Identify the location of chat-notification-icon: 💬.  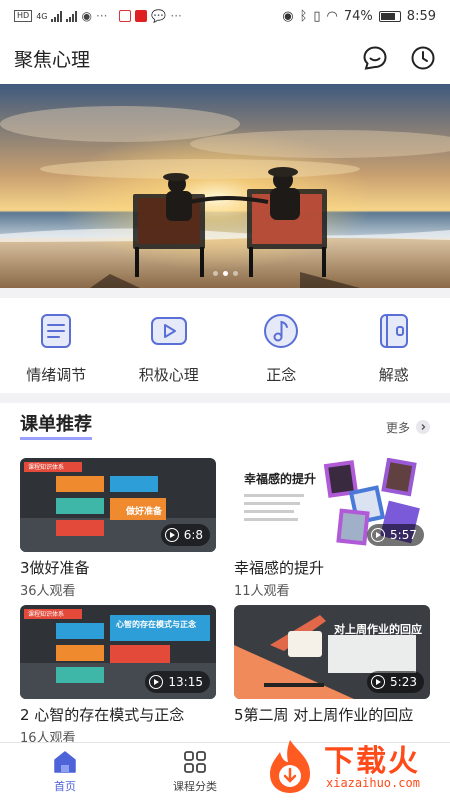
(159, 16).